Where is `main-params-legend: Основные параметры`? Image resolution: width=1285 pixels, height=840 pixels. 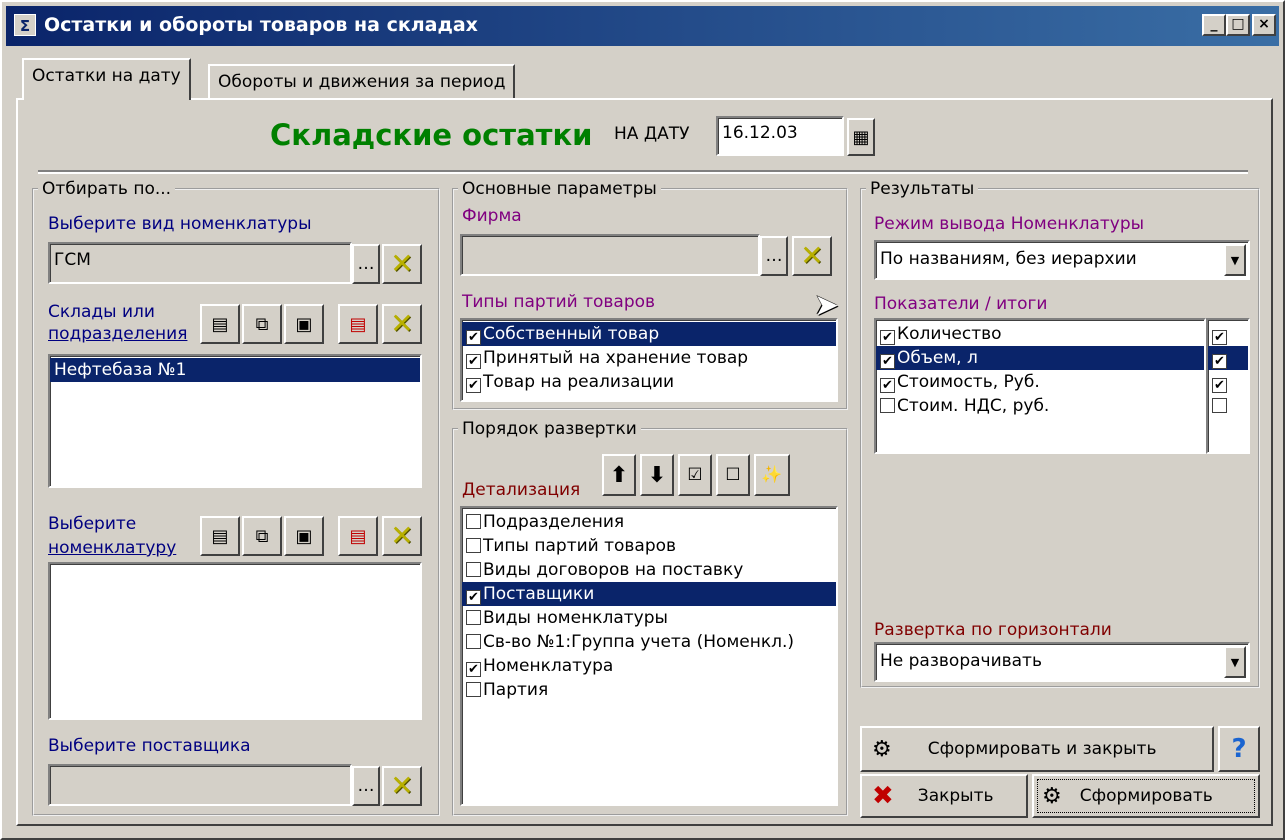
main-params-legend: Основные параметры is located at coordinates (559, 189).